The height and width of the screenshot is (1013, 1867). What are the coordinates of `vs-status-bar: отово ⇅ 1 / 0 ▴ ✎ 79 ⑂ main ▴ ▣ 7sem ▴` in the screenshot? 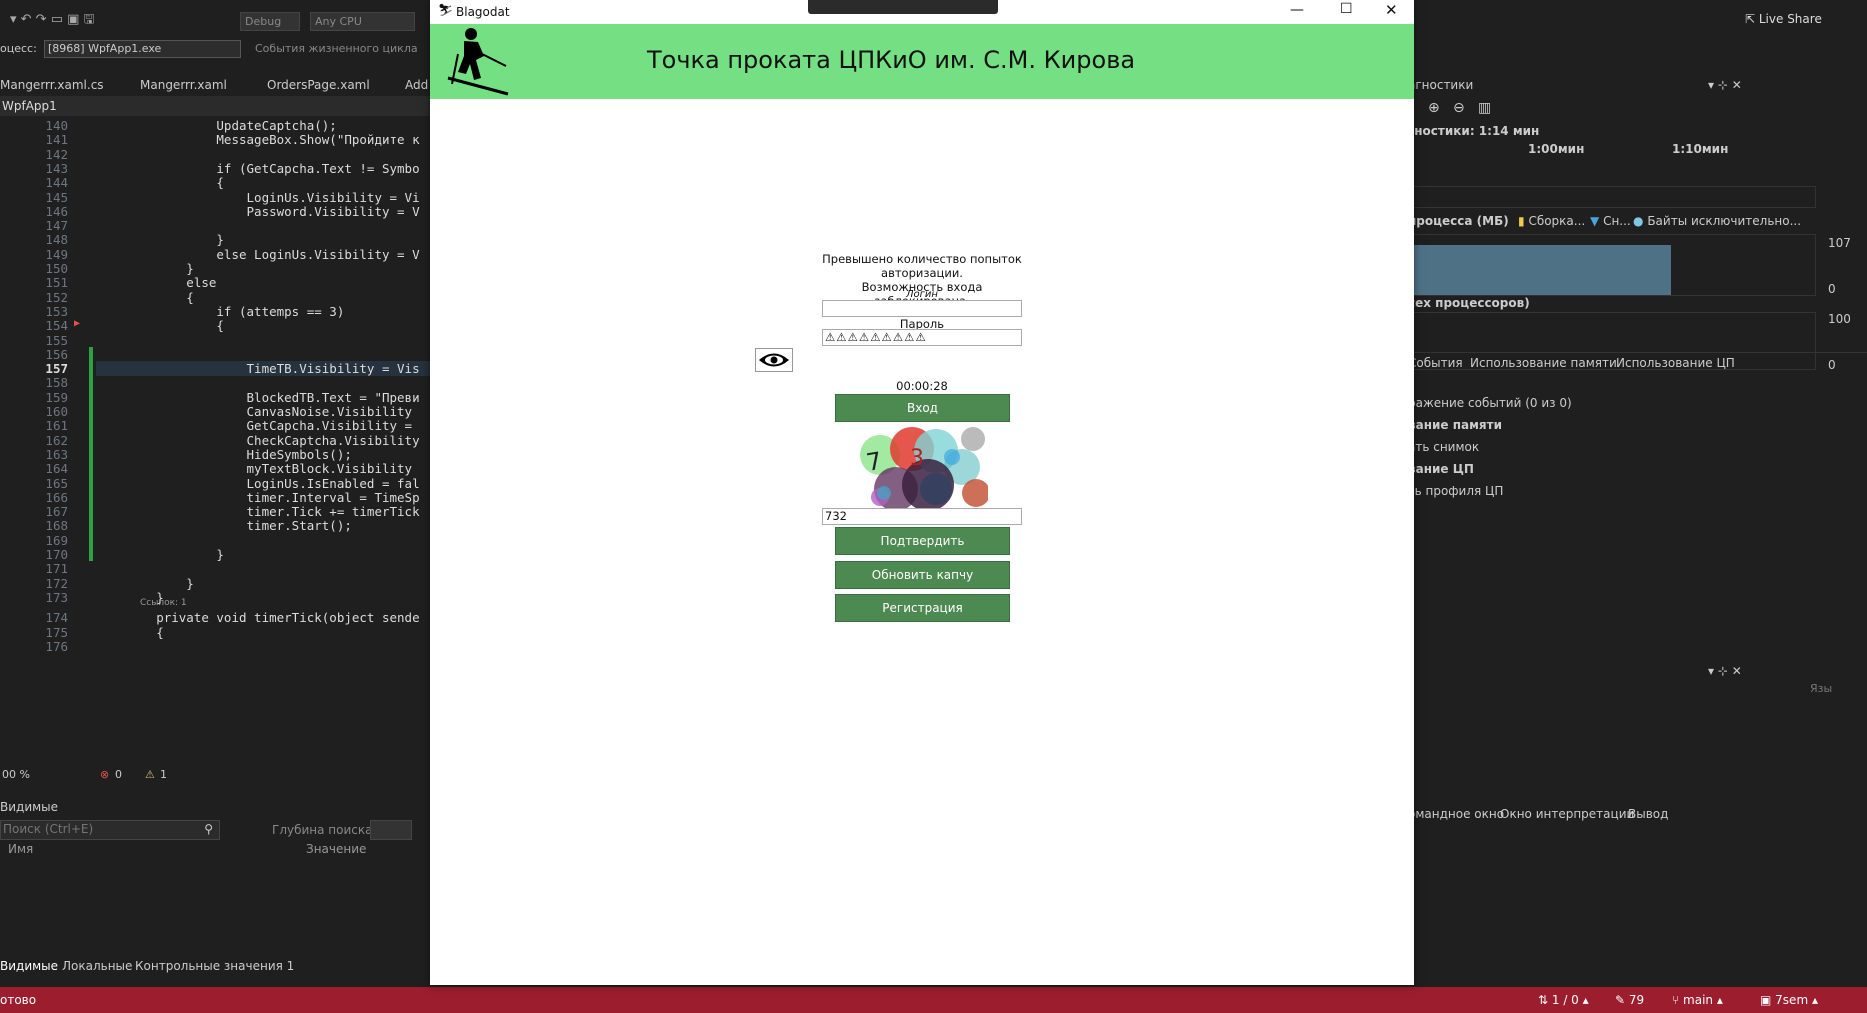 It's located at (933, 1000).